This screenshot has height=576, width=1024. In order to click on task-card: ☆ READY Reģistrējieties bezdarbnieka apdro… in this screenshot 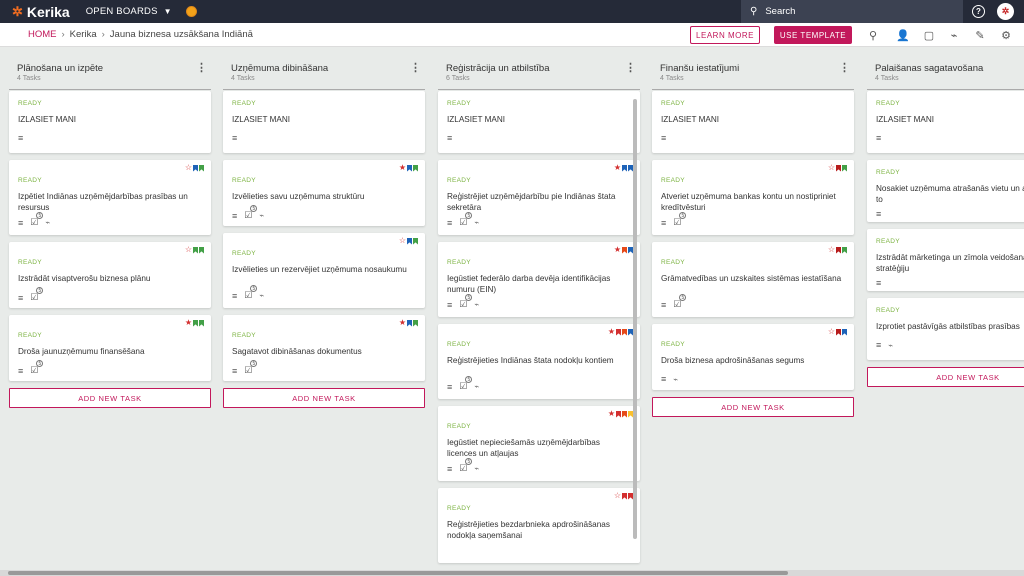, I will do `click(539, 525)`.